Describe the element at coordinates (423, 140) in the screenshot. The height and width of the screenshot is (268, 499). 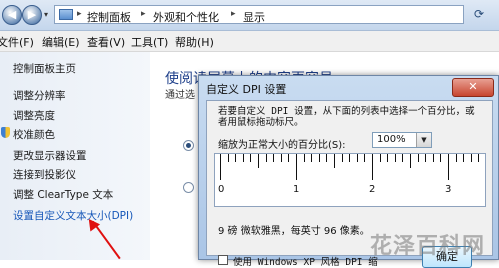
I see `chevron-down-icon: ▼` at that location.